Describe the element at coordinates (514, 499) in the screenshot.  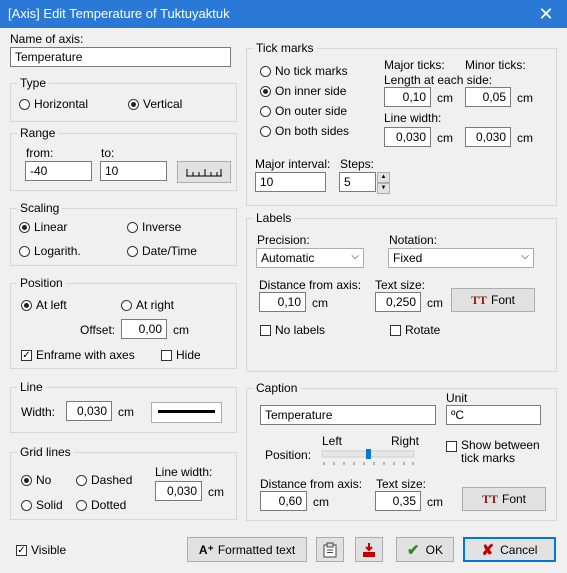
I see `caption-font-label: Font` at that location.